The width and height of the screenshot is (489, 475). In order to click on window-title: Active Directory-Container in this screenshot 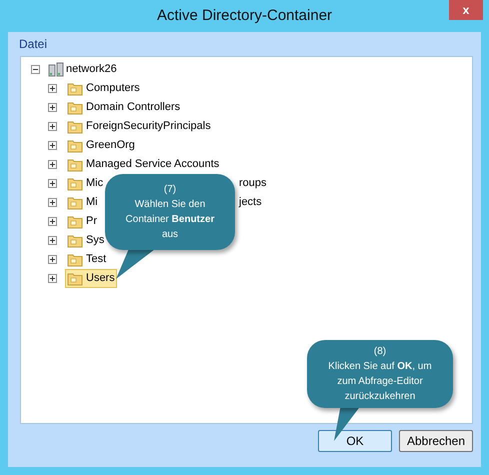, I will do `click(244, 16)`.